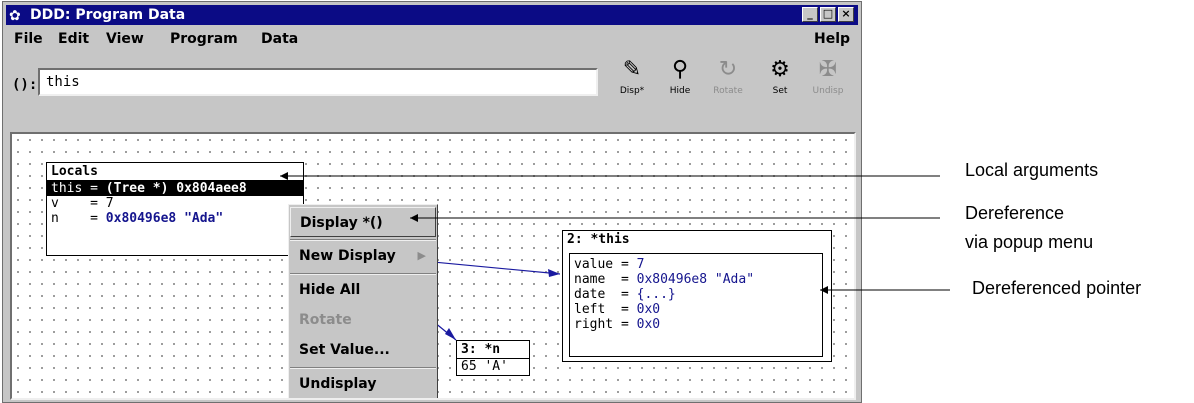 The image size is (1194, 403). I want to click on annotation-local-arguments: Local arguments, so click(1032, 170).